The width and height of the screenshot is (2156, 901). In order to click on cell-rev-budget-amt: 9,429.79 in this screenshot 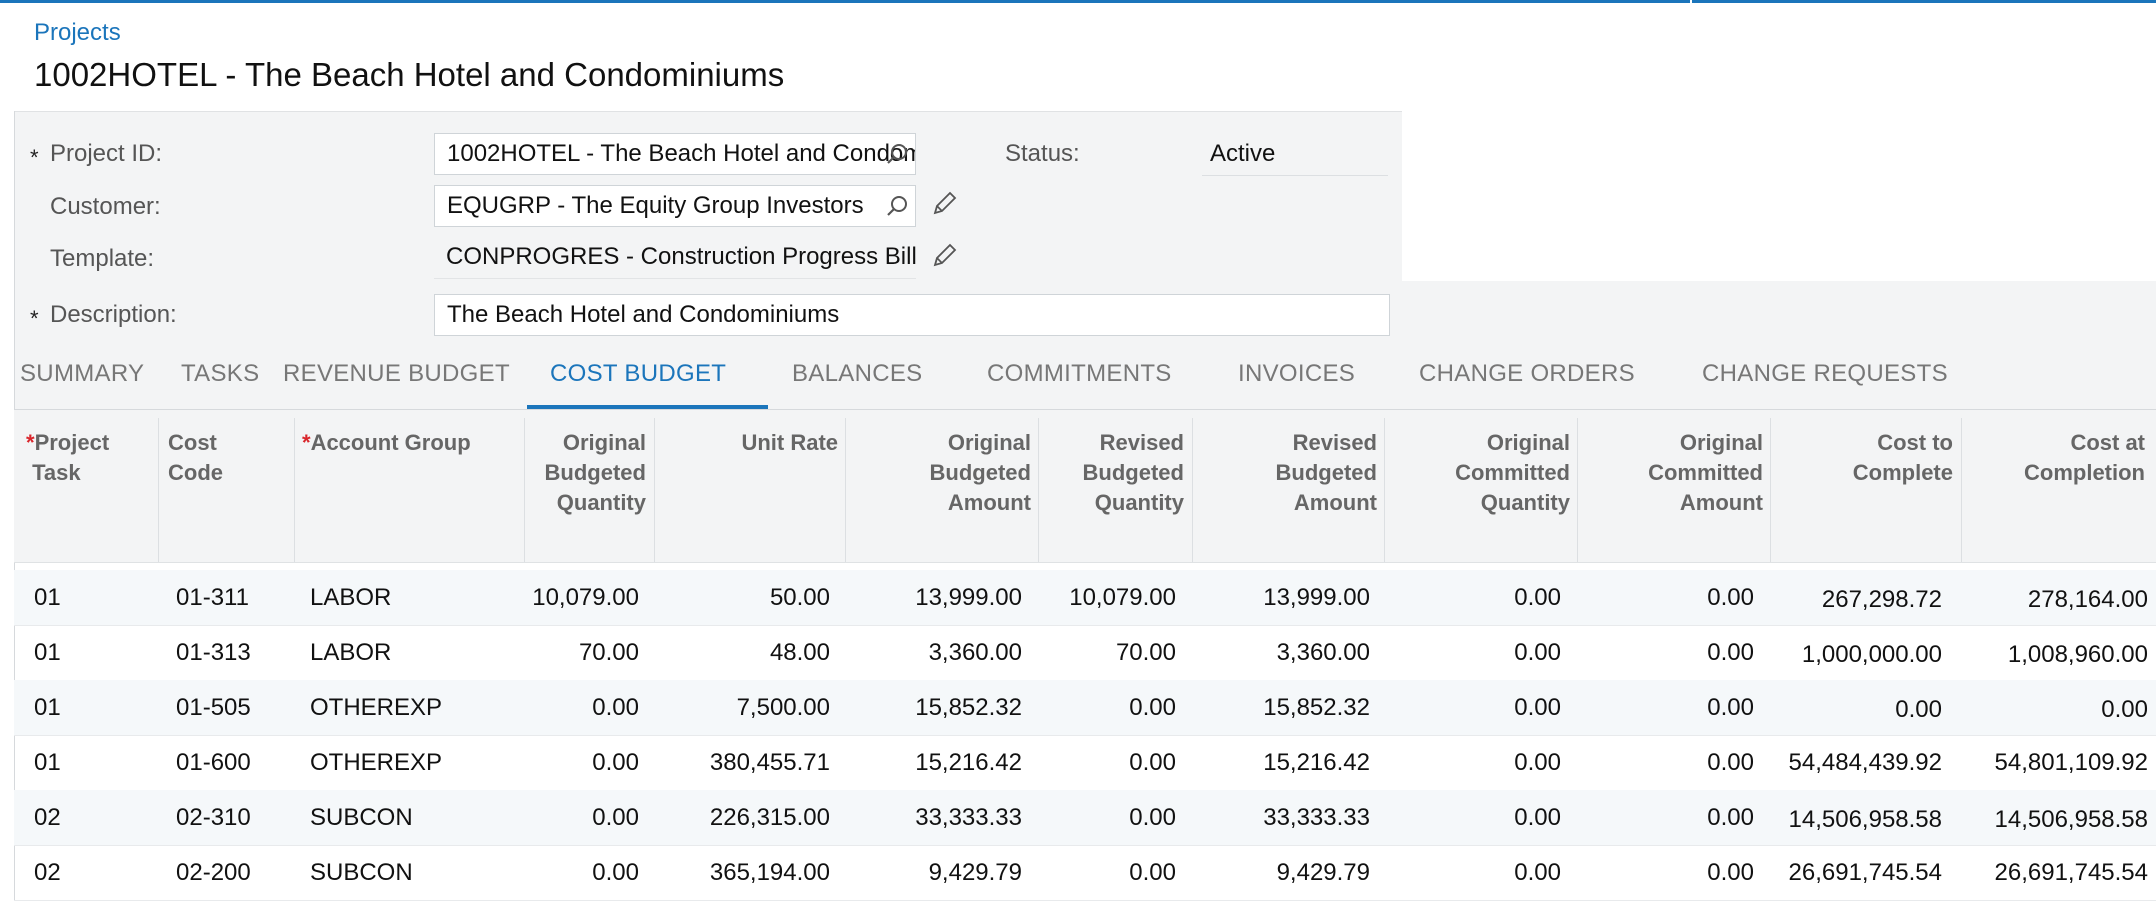, I will do `click(1282, 873)`.